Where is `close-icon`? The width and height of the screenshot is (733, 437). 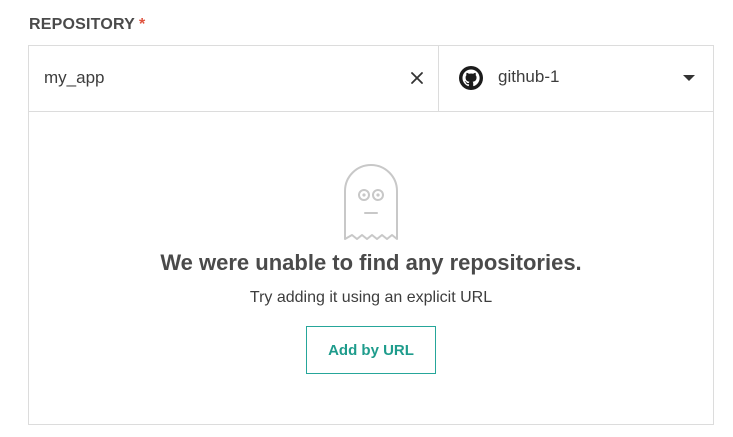
close-icon is located at coordinates (417, 78).